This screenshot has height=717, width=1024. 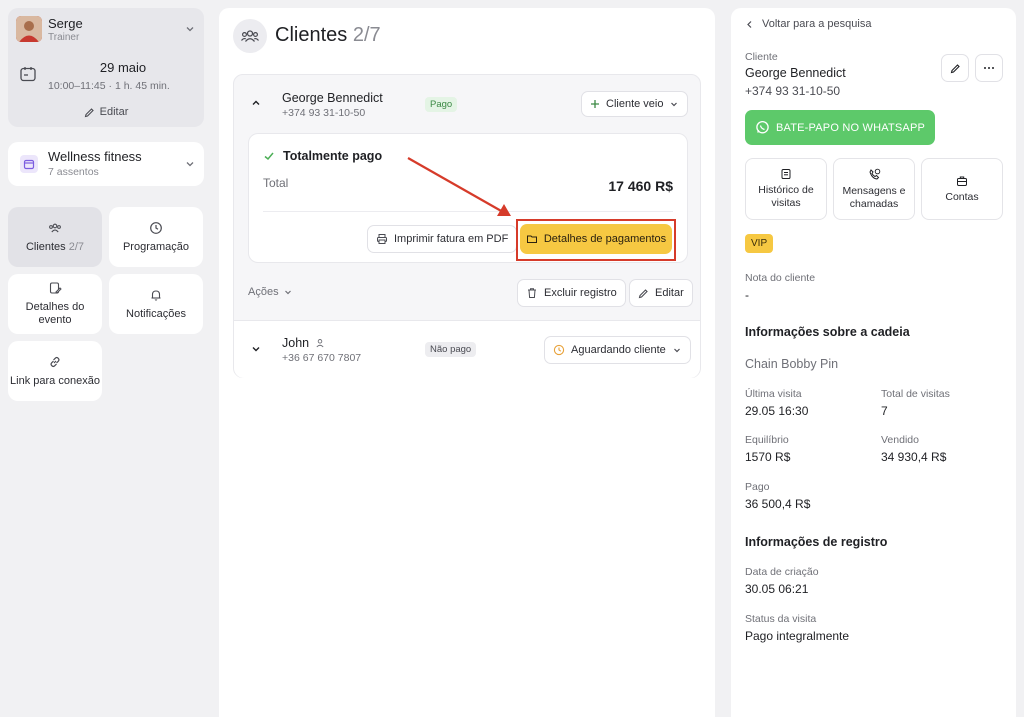 I want to click on whatsapp-label: BATE-PAPO NO WHATSAPP, so click(x=850, y=127).